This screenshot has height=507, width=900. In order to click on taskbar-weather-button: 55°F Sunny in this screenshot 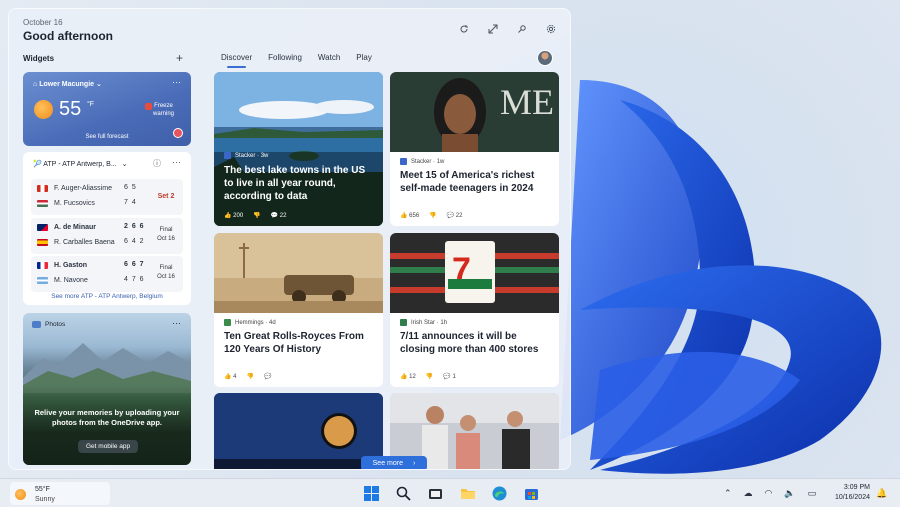, I will do `click(60, 493)`.